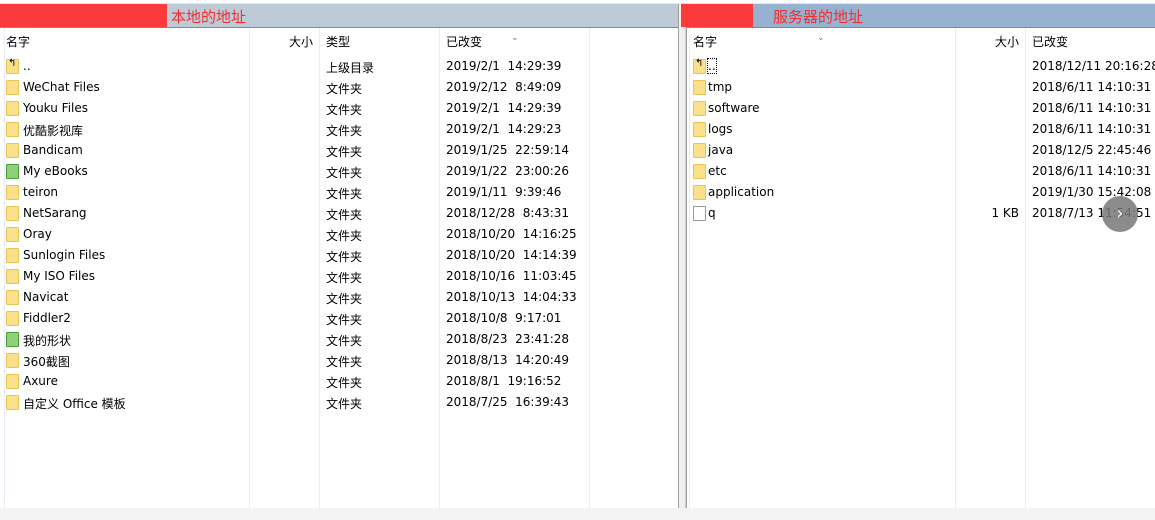  What do you see at coordinates (74, 404) in the screenshot?
I see `file-name: 自定义 Office 模板` at bounding box center [74, 404].